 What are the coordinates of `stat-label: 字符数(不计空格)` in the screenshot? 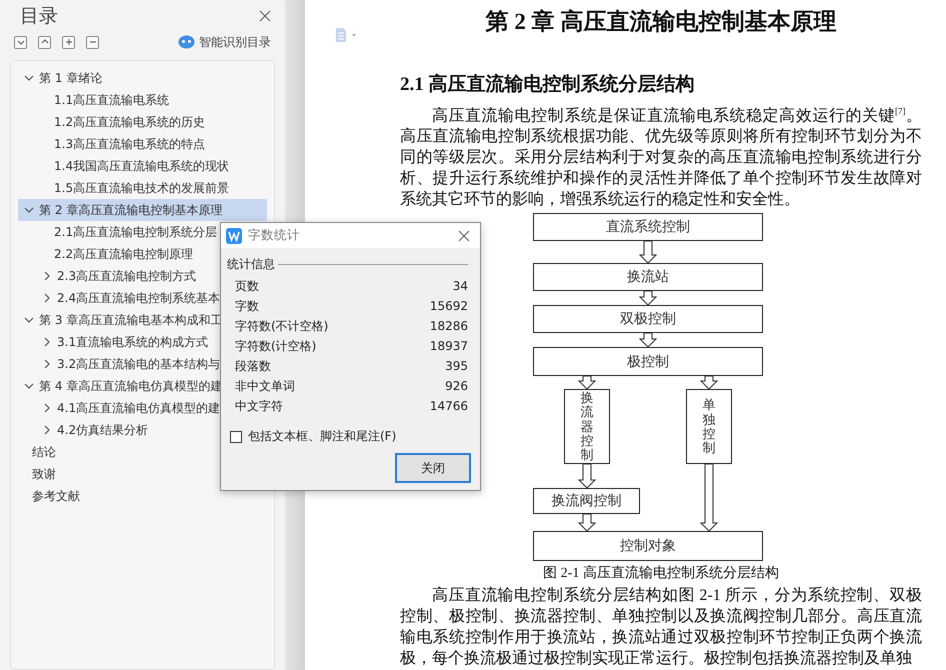 It's located at (281, 326).